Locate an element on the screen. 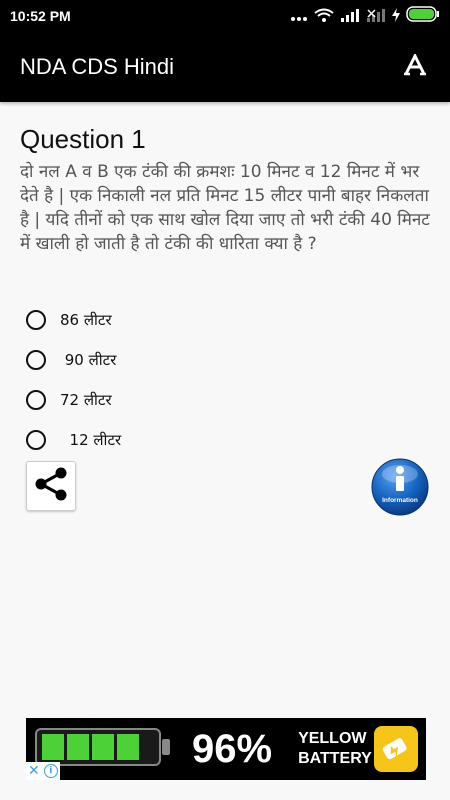 This screenshot has height=800, width=450. share-button is located at coordinates (51, 486).